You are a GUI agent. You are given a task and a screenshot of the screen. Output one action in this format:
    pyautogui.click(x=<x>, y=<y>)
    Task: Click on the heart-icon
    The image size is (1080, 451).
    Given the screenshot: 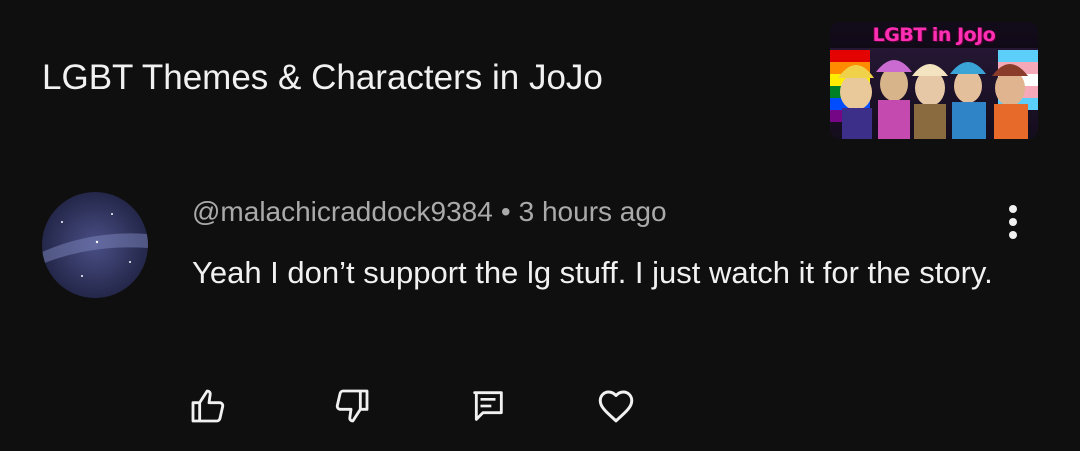 What is the action you would take?
    pyautogui.click(x=616, y=406)
    